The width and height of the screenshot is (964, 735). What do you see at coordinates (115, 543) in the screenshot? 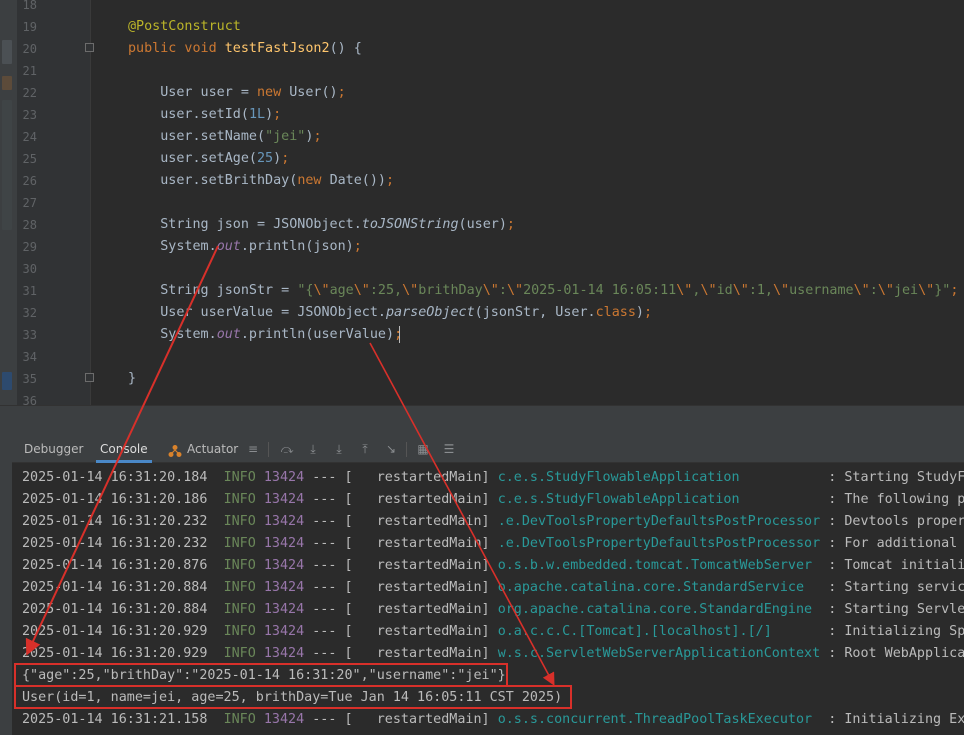
I see `log-timestamp: 2025-01-14 16:31:20.232` at bounding box center [115, 543].